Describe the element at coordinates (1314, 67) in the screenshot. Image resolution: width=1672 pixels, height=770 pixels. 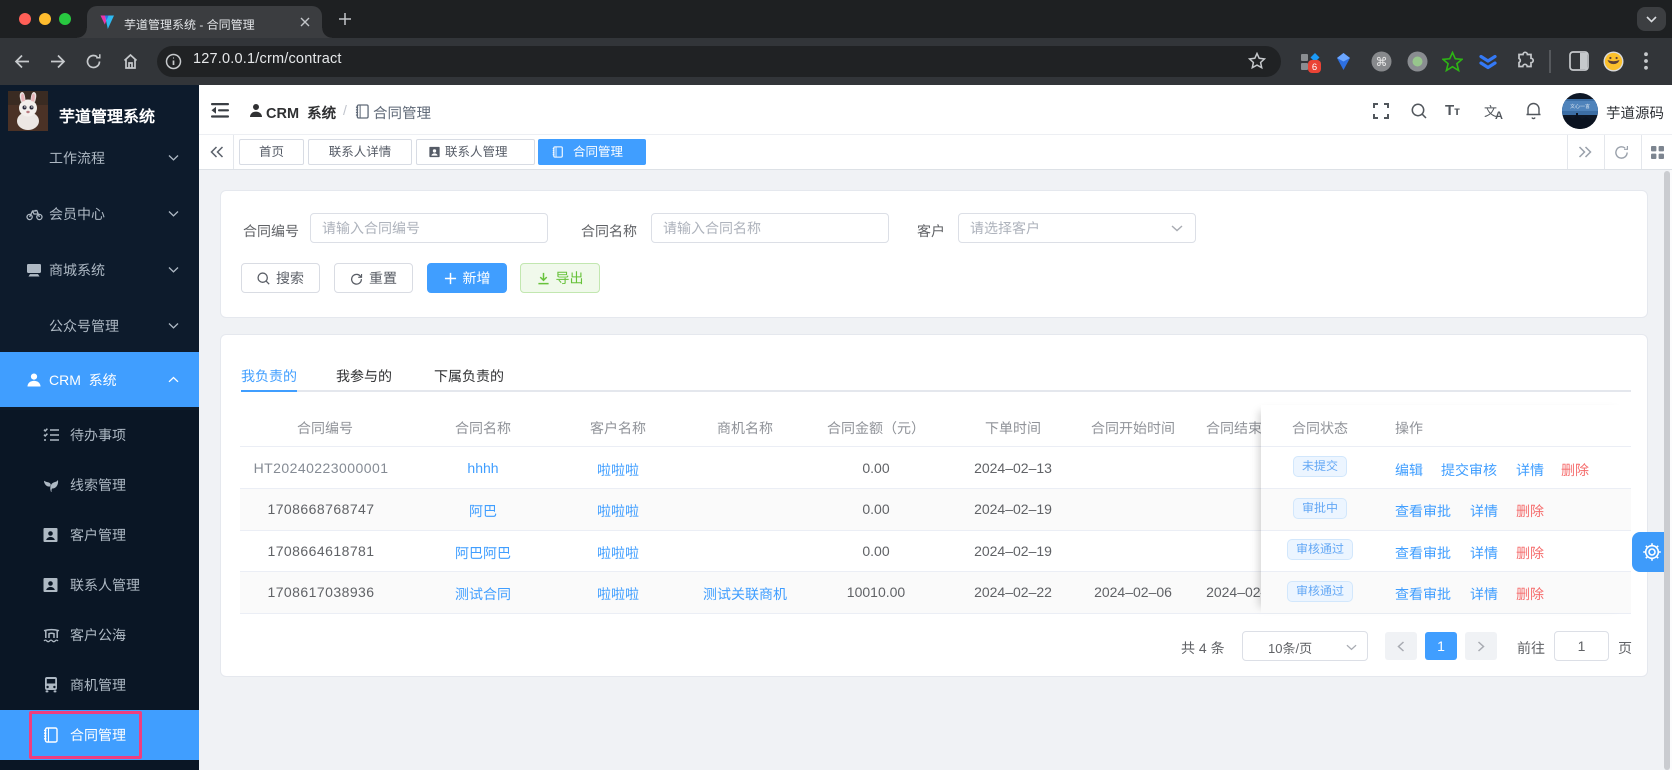
I see `svg-text: 6` at that location.